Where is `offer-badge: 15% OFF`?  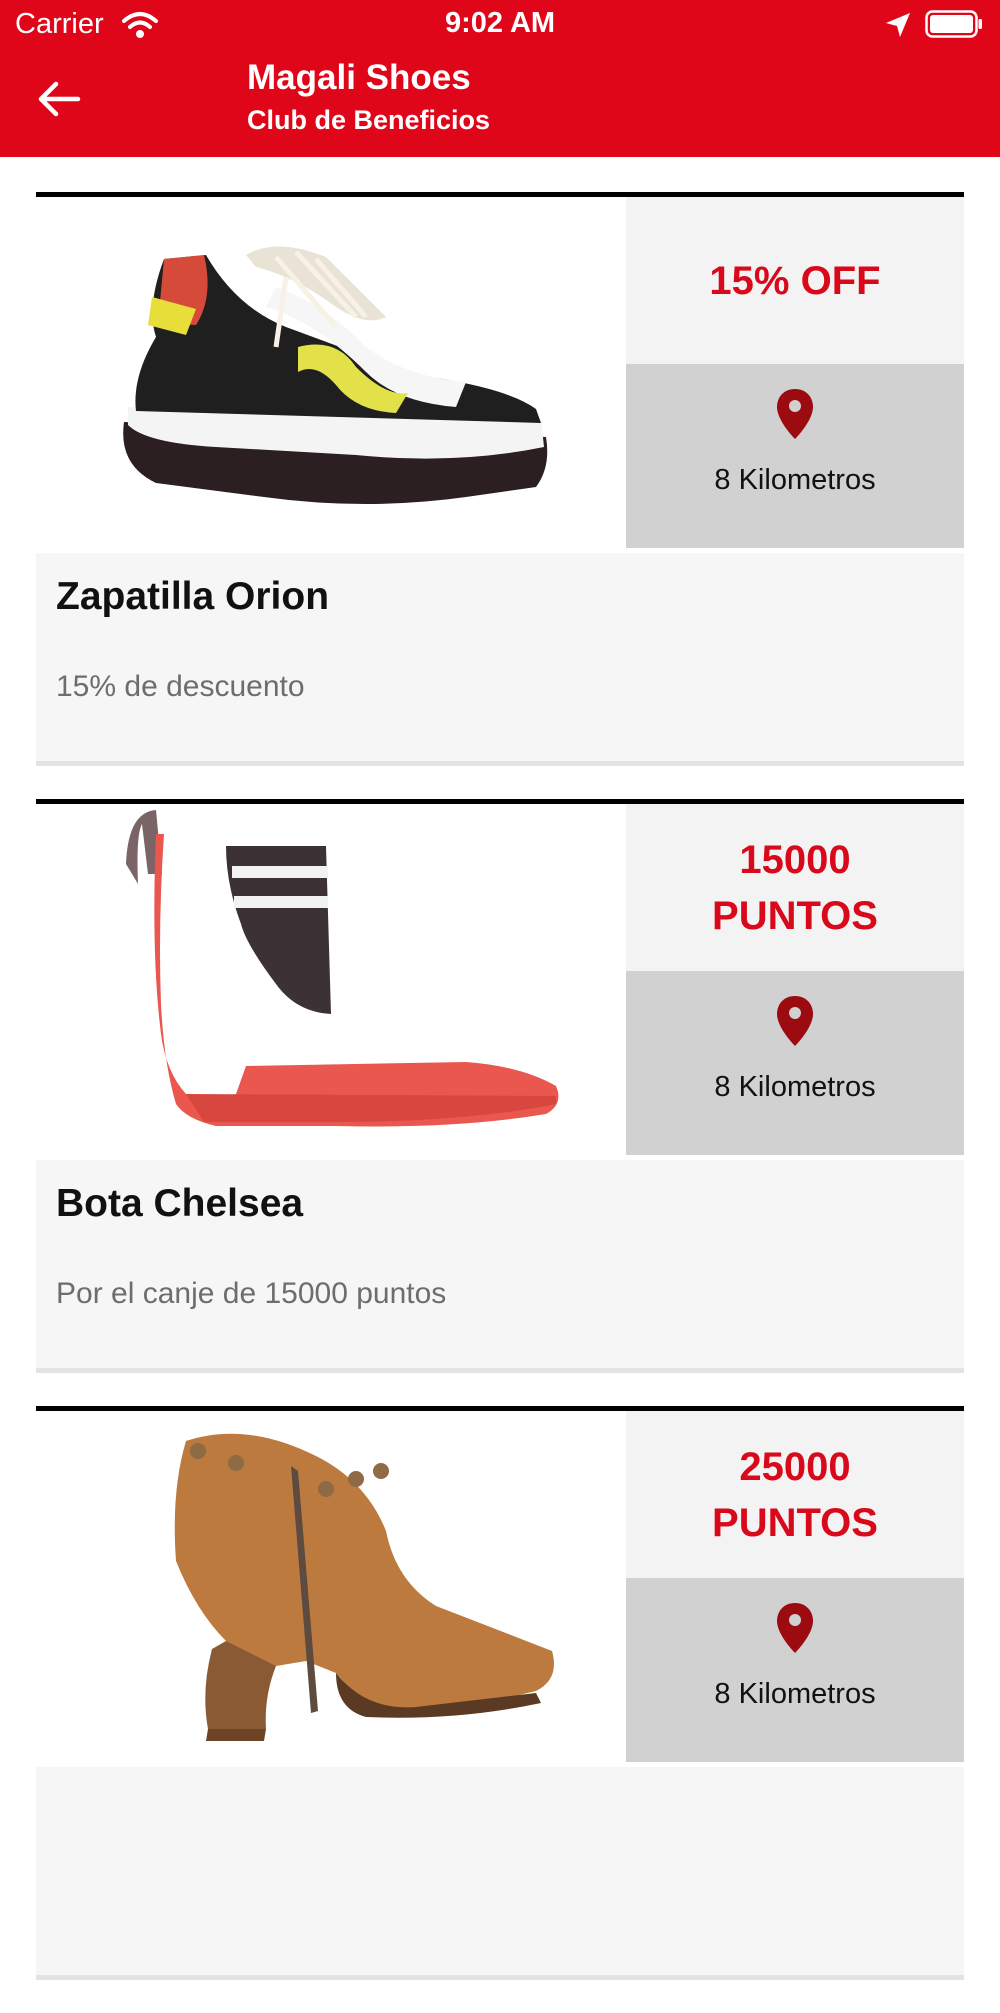 offer-badge: 15% OFF is located at coordinates (795, 280).